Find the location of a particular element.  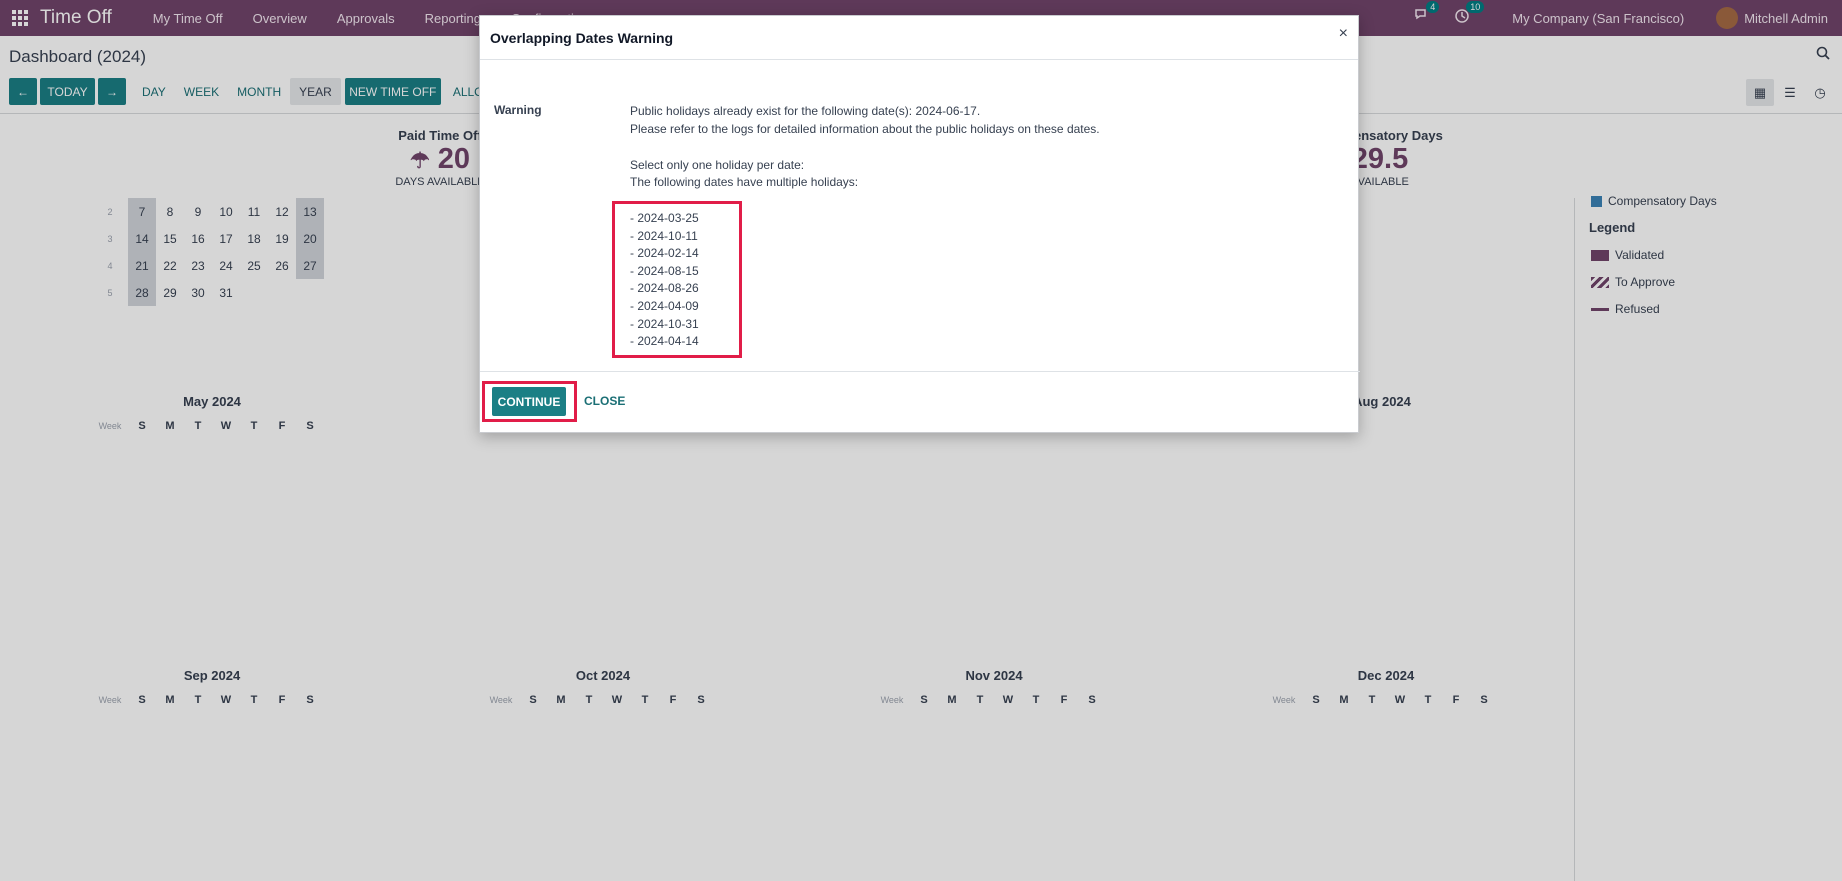

dialog-footer: CONTINUE CLOSE is located at coordinates (920, 402).